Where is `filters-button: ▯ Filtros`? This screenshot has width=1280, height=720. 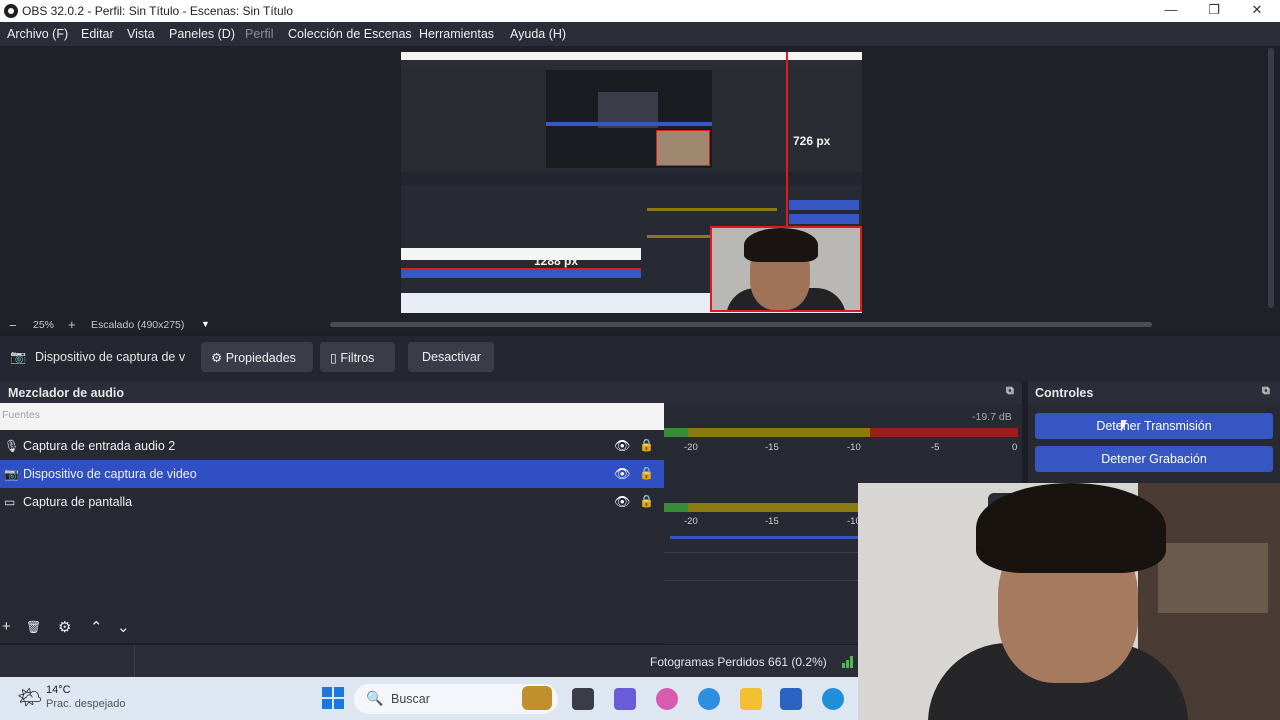
filters-button: ▯ Filtros is located at coordinates (357, 357).